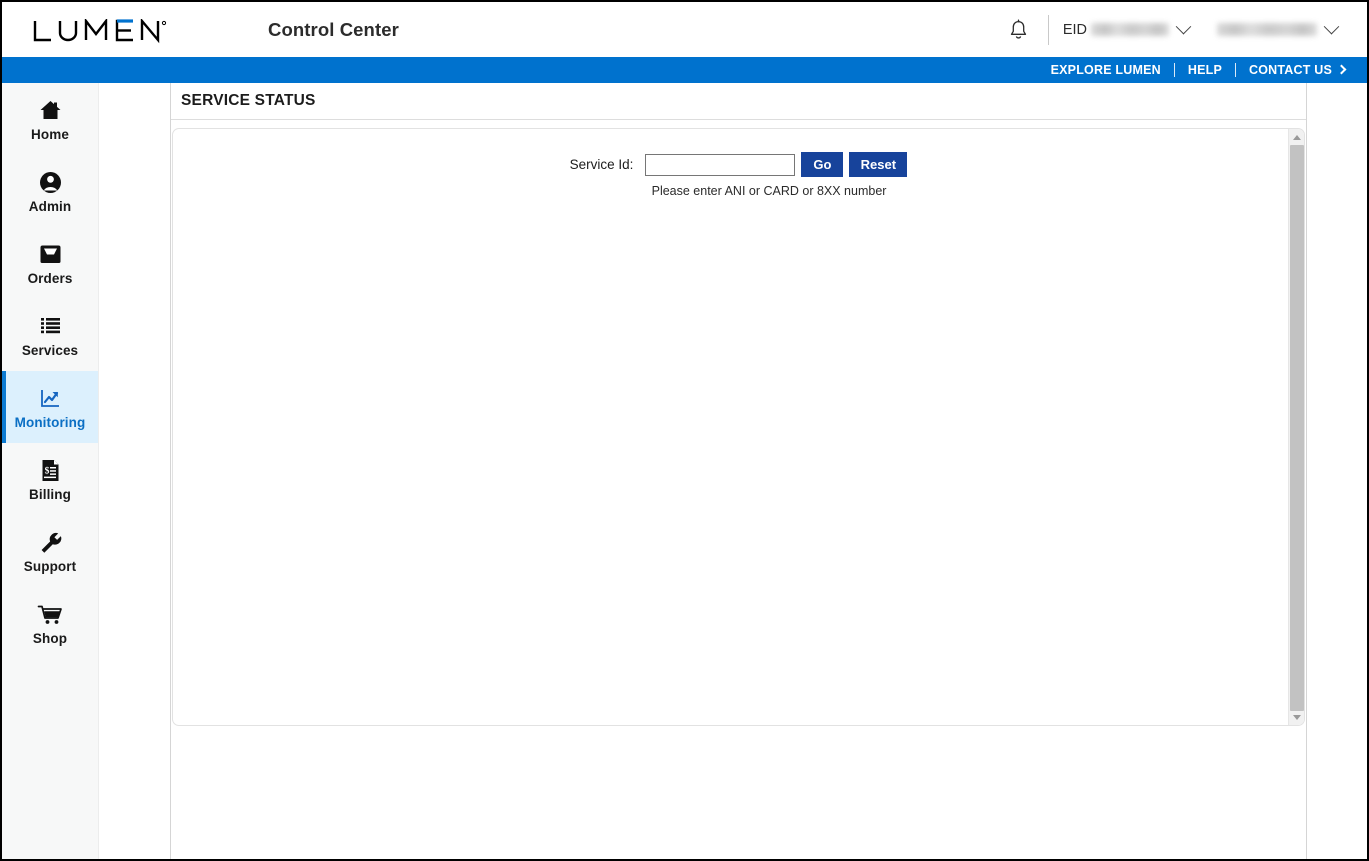 Image resolution: width=1369 pixels, height=861 pixels. Describe the element at coordinates (50, 206) in the screenshot. I see `sidebar-label-admin: Admin` at that location.